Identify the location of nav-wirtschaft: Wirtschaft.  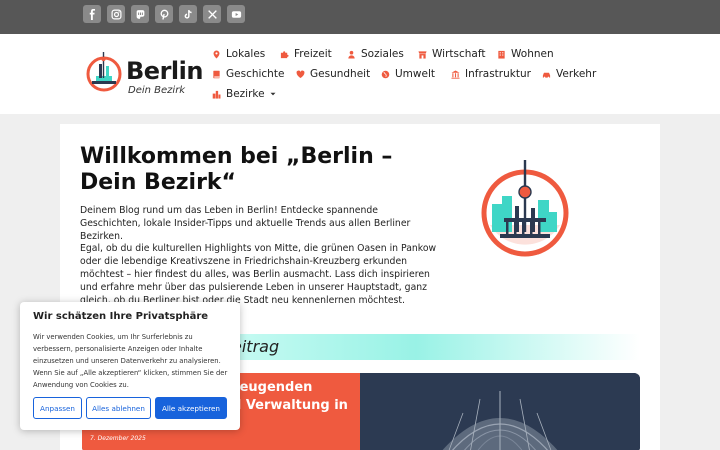
(451, 54).